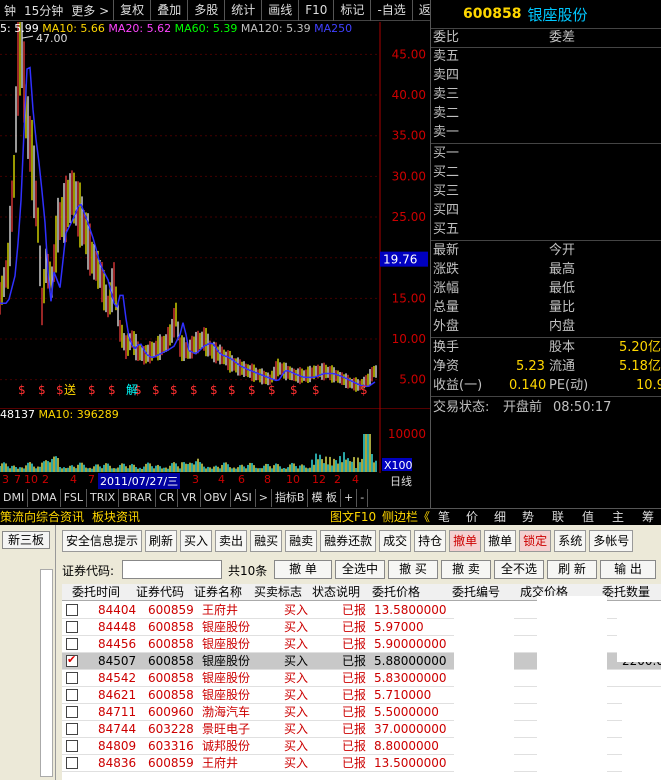 The width and height of the screenshot is (661, 780). What do you see at coordinates (446, 366) in the screenshot?
I see `nav-label: 净资` at bounding box center [446, 366].